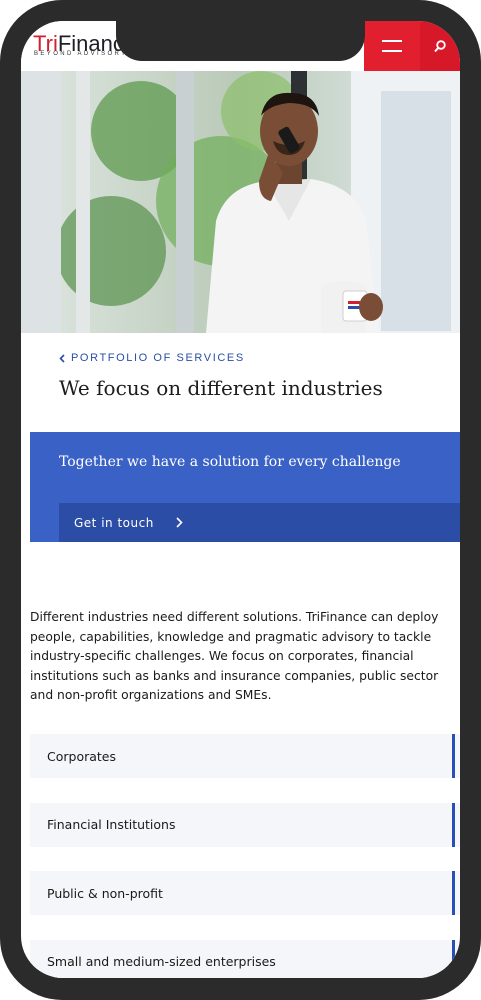 The image size is (481, 1000). What do you see at coordinates (221, 388) in the screenshot?
I see `page-title: We focus on different industries` at bounding box center [221, 388].